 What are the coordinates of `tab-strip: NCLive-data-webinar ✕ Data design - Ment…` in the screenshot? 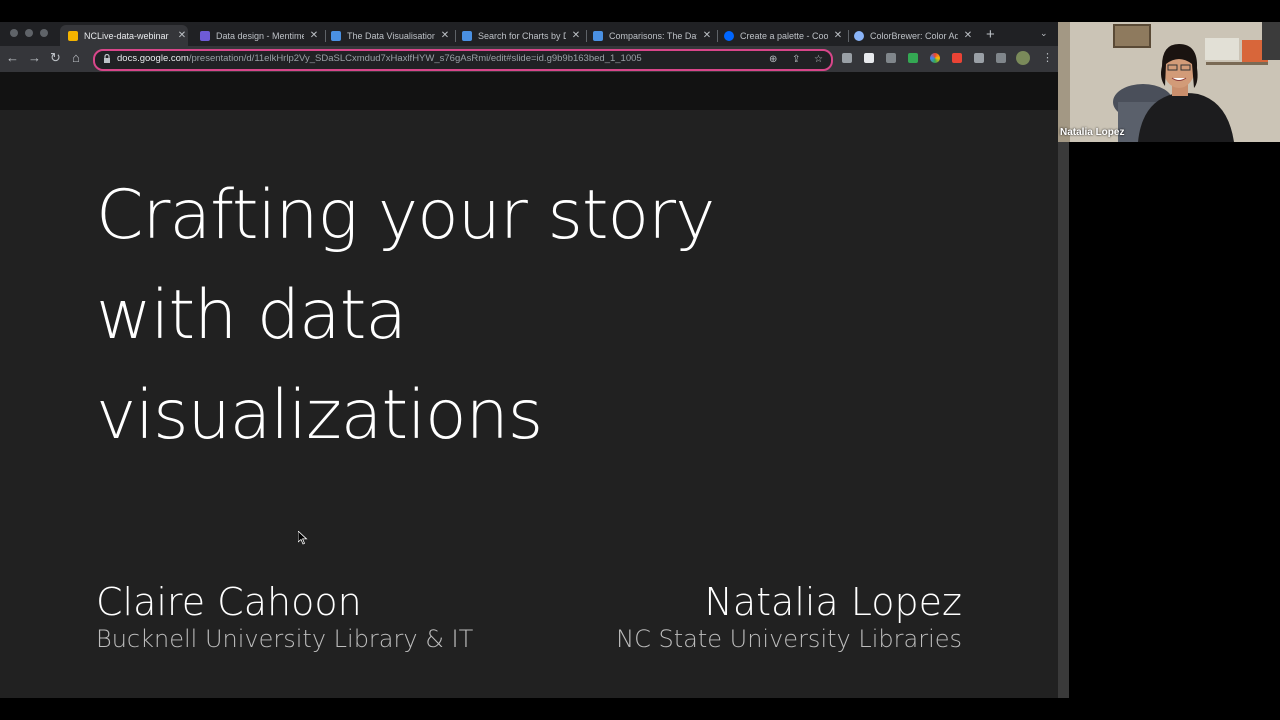 It's located at (529, 34).